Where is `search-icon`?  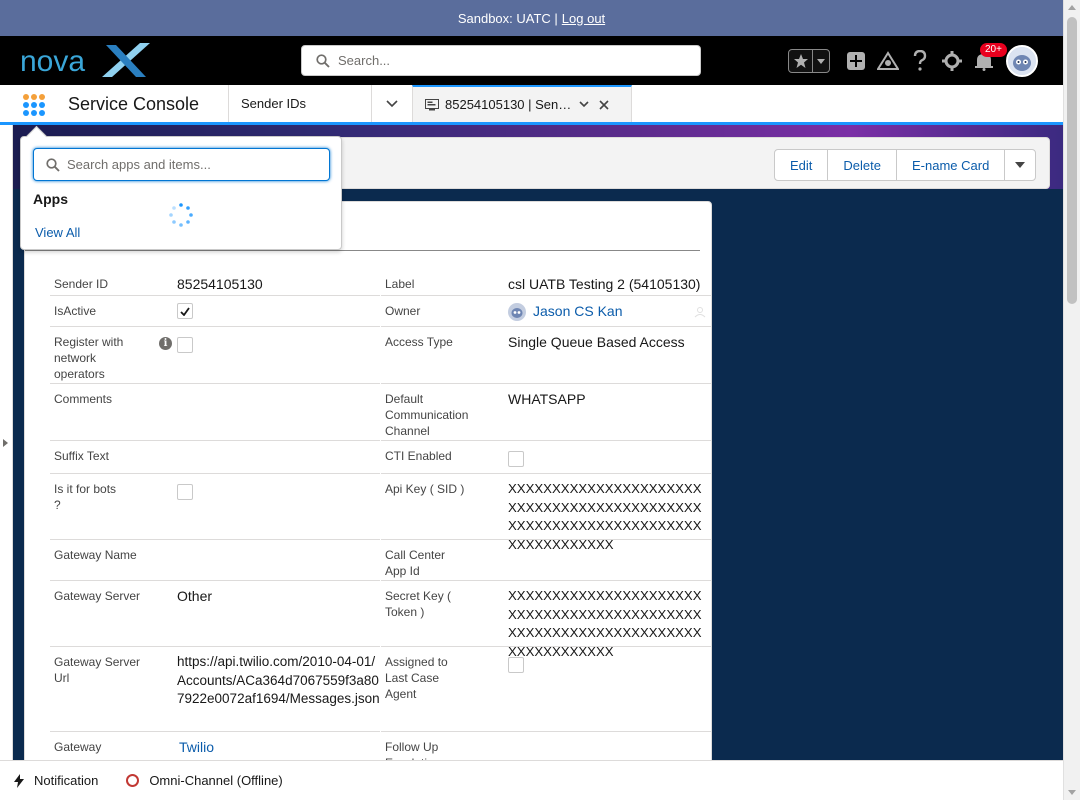 search-icon is located at coordinates (323, 60).